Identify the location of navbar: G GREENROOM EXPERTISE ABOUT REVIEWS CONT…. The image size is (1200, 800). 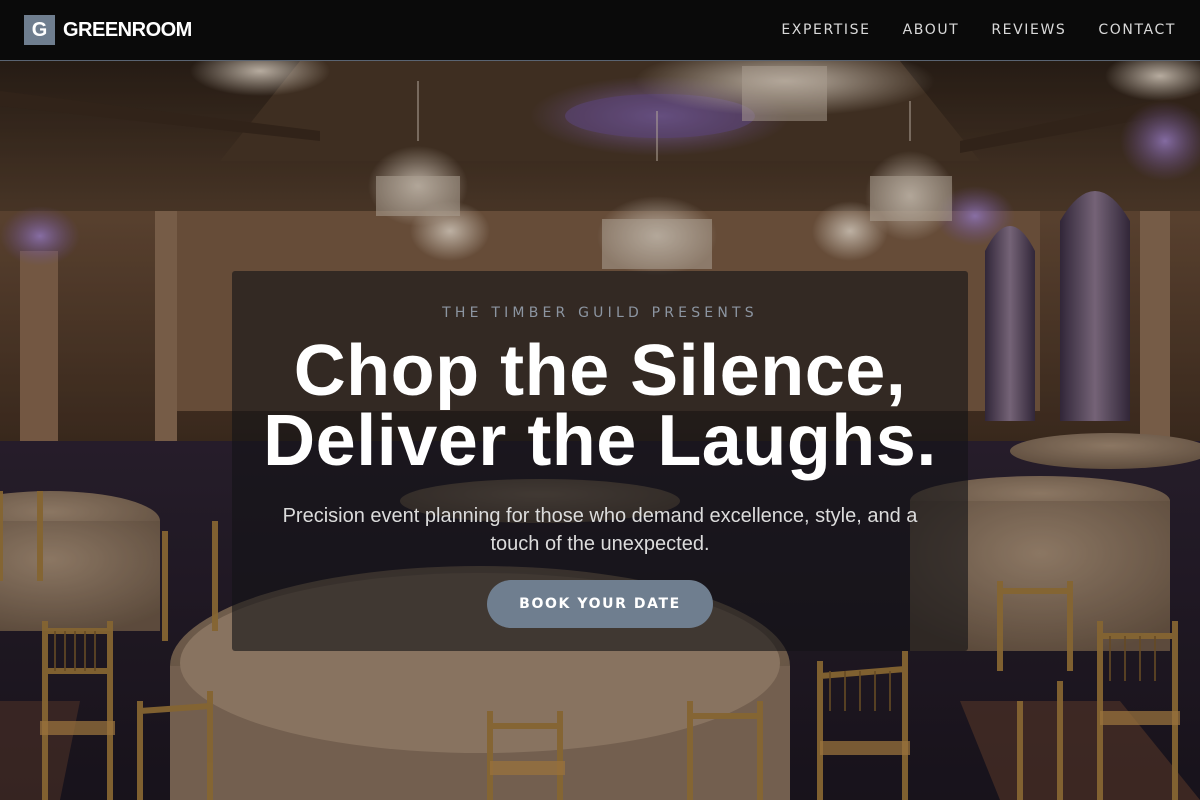
(600, 30).